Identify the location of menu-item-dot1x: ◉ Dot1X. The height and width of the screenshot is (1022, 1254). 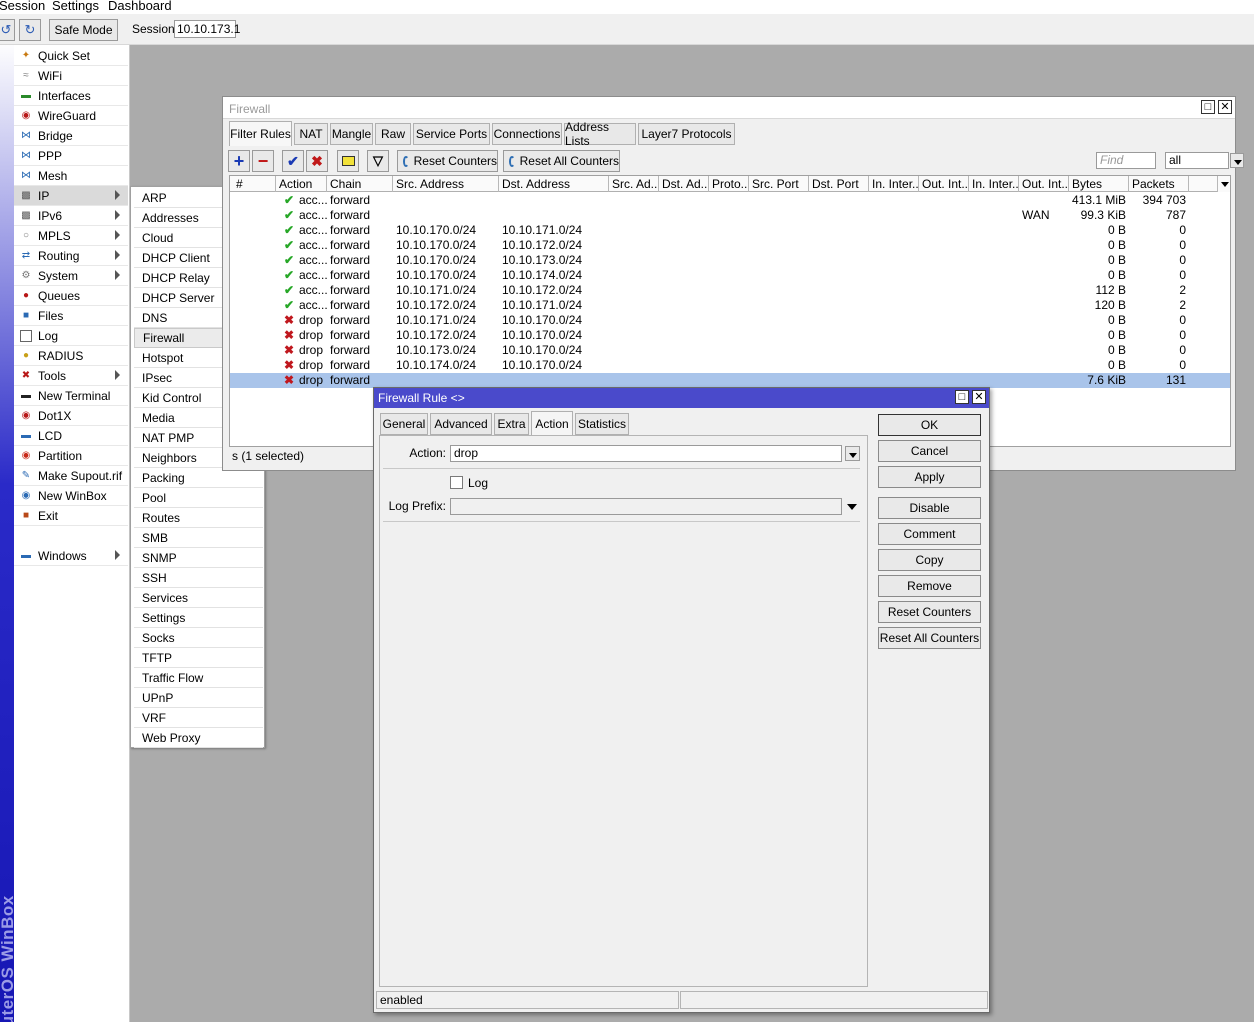
(71, 416).